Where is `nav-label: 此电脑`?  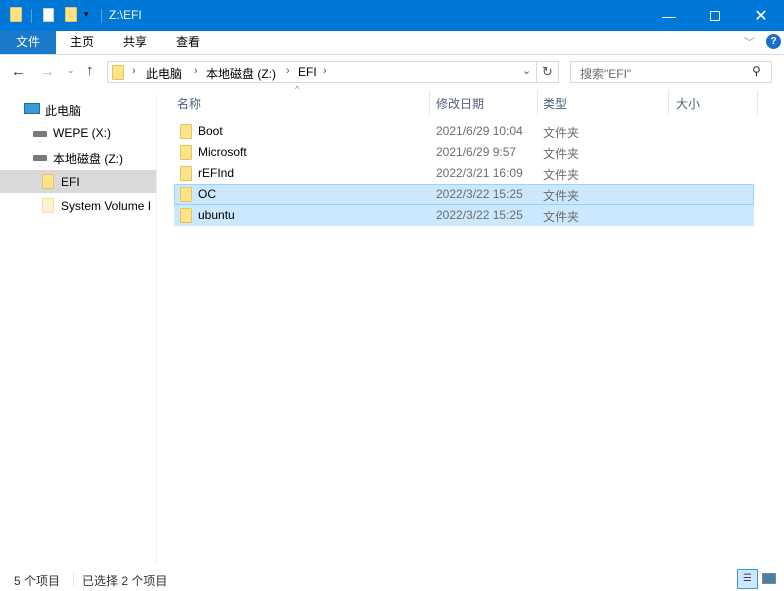
nav-label: 此电脑 is located at coordinates (63, 111).